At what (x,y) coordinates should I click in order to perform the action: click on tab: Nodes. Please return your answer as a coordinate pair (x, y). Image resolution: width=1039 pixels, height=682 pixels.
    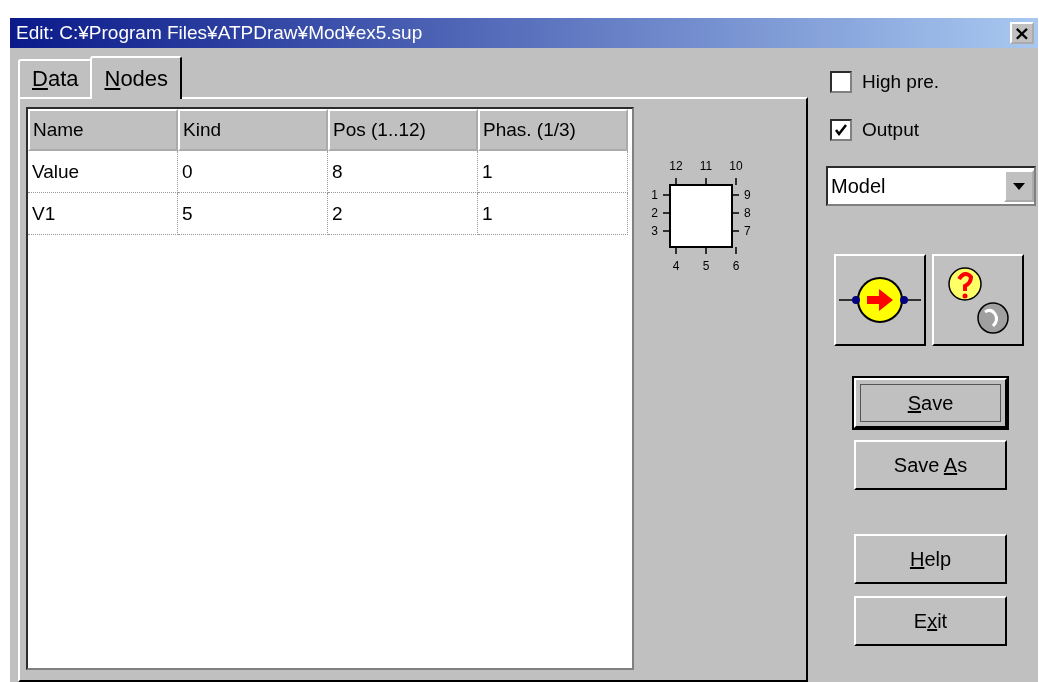
    Looking at the image, I should click on (136, 77).